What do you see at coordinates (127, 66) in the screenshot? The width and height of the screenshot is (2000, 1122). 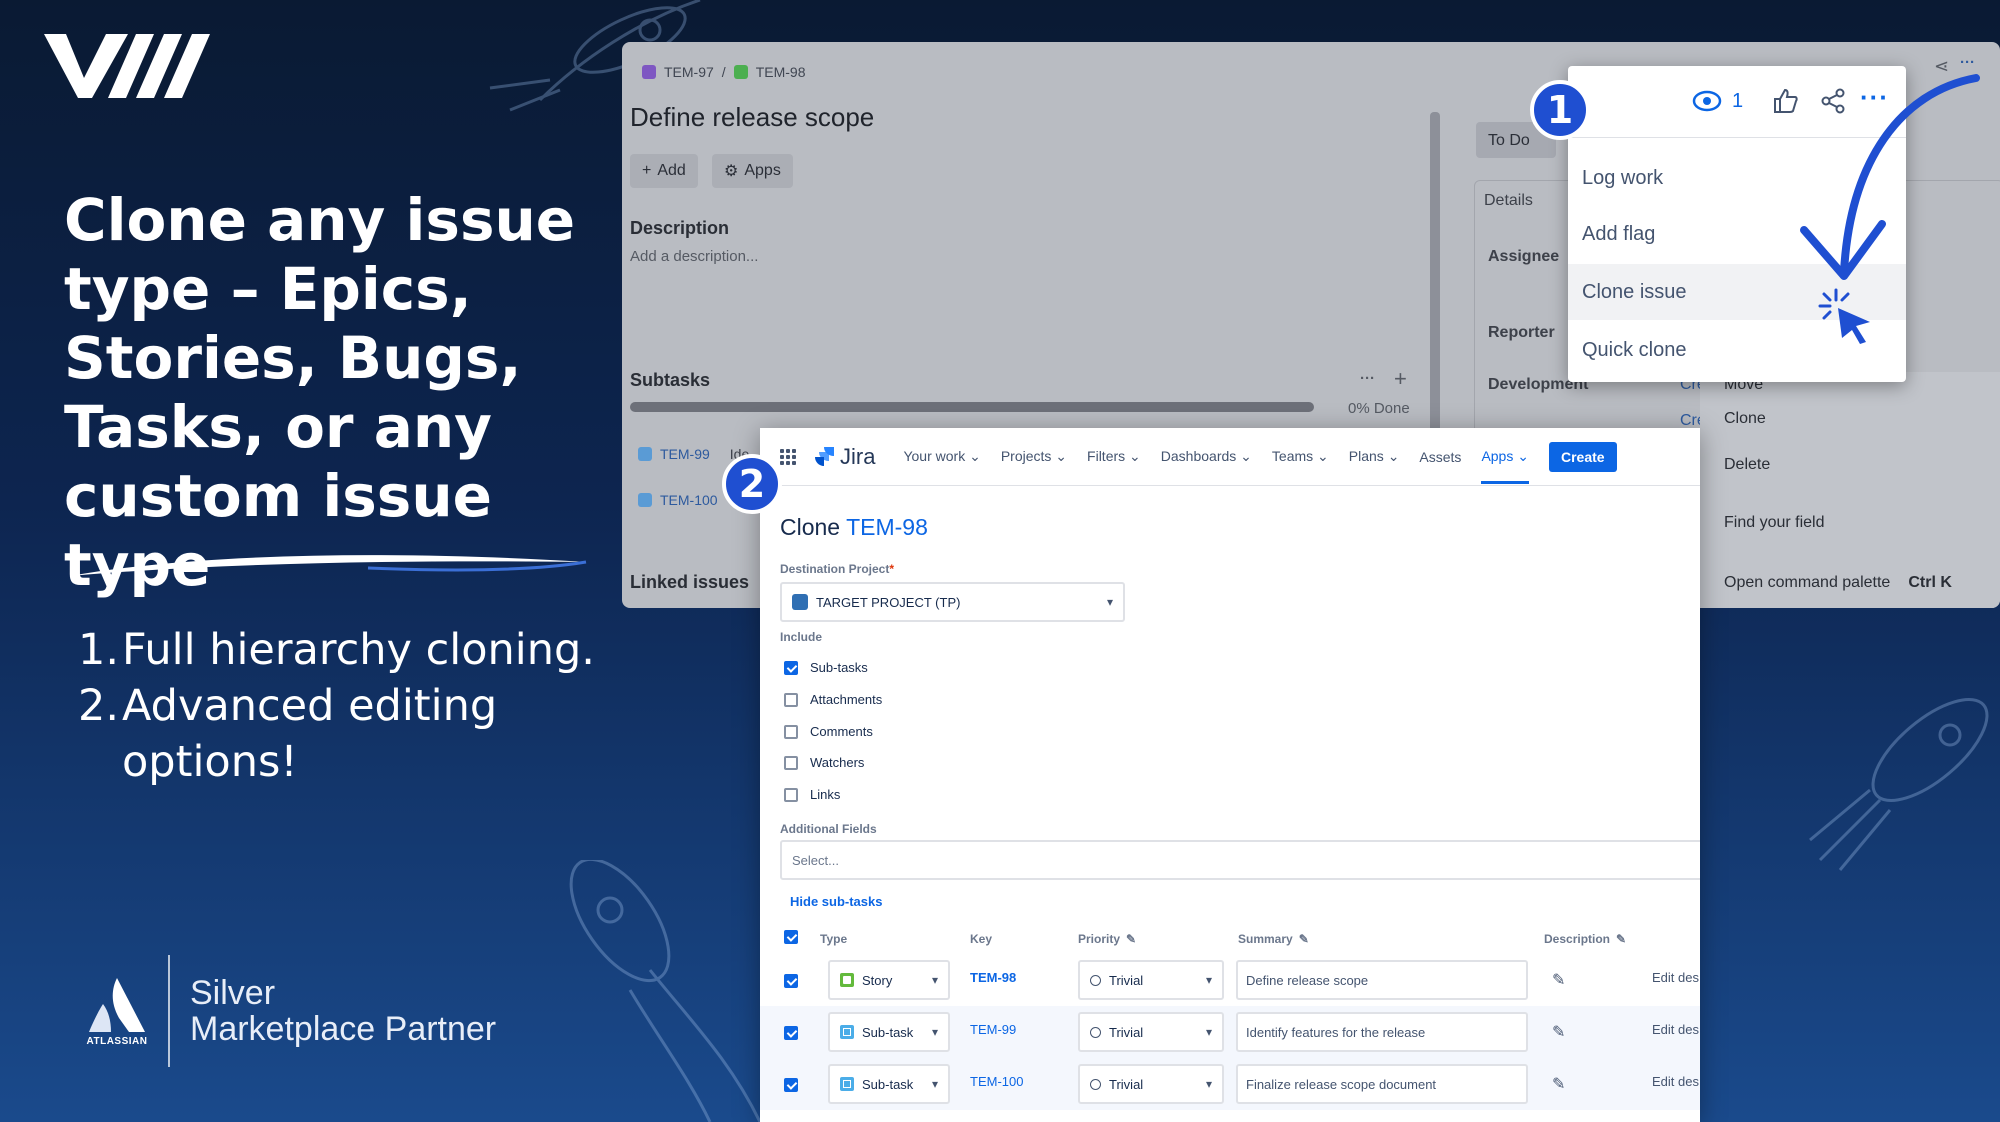 I see `vii-logo` at bounding box center [127, 66].